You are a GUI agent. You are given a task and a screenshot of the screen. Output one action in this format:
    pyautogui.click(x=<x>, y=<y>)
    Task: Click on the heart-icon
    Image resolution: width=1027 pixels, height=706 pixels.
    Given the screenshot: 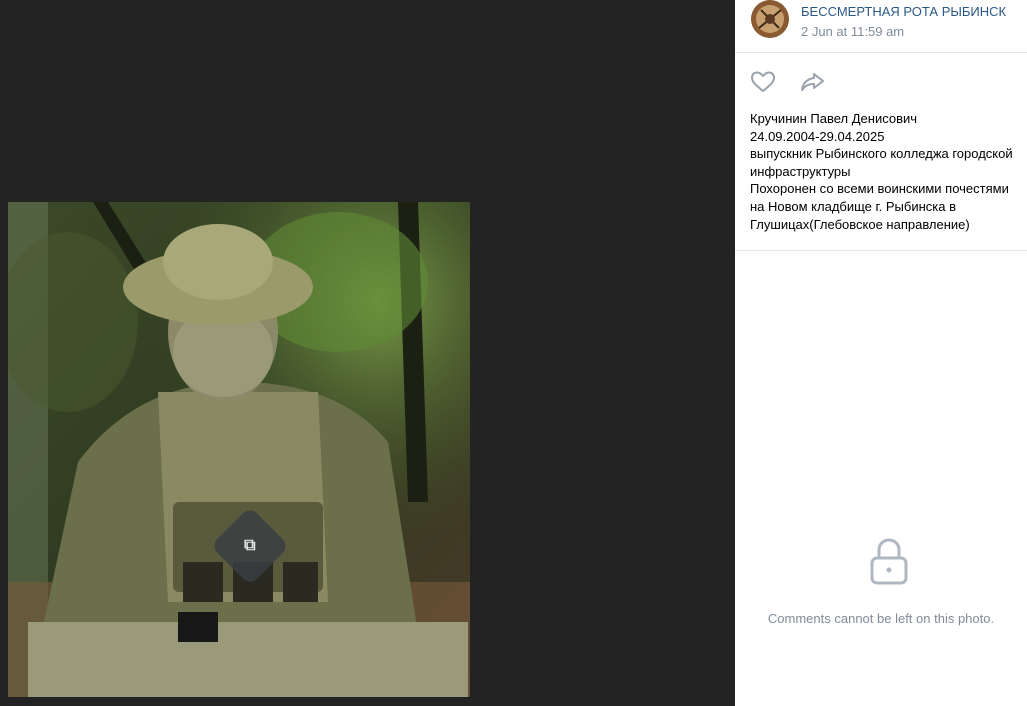 What is the action you would take?
    pyautogui.click(x=763, y=82)
    